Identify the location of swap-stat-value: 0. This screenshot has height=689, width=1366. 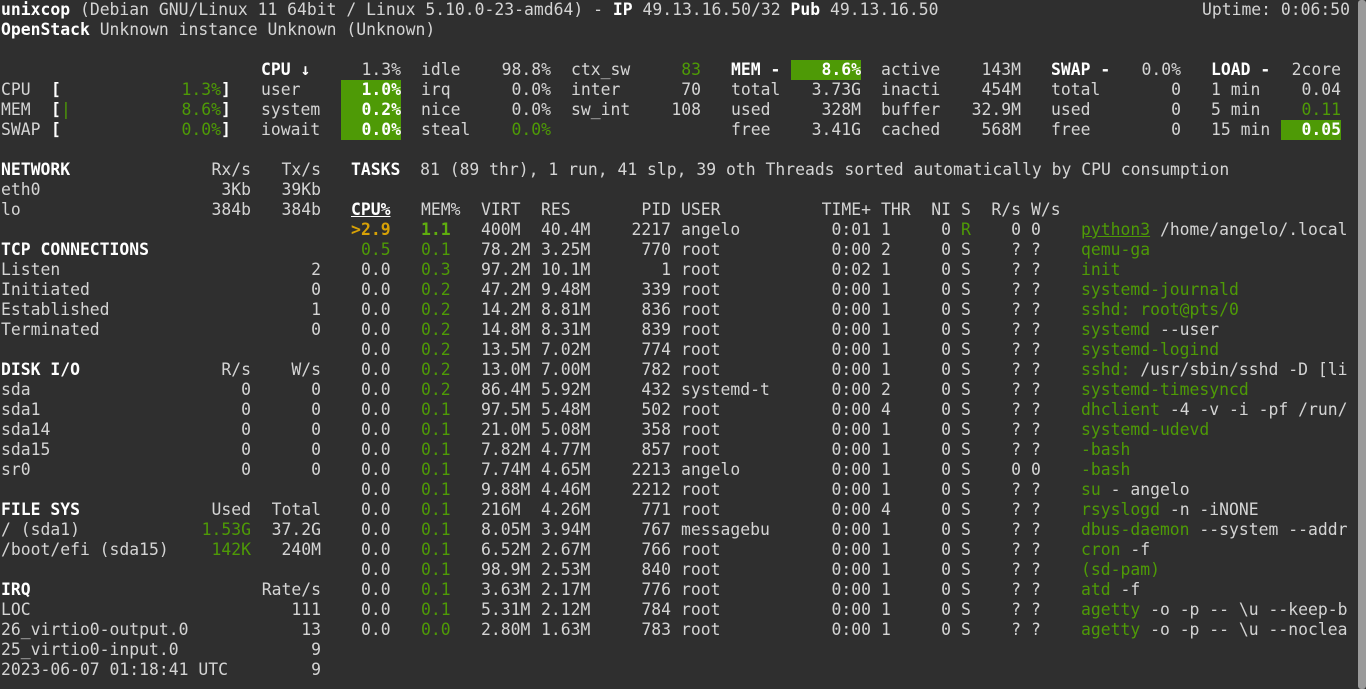
(1176, 109).